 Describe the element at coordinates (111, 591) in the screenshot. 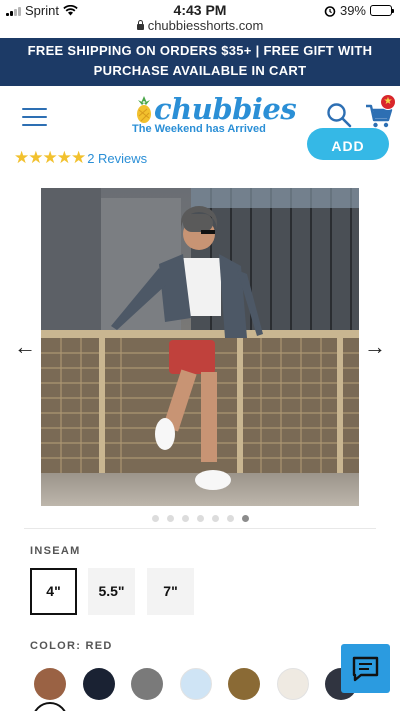

I see `inseam-option-5-5: 5.5"` at that location.